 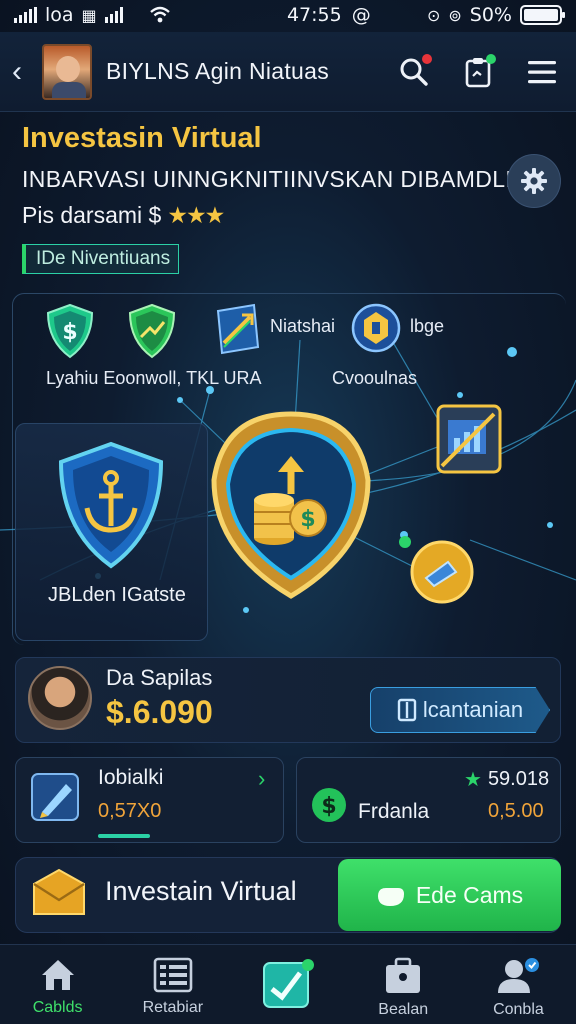 I want to click on nav-item-center, so click(x=287, y=984).